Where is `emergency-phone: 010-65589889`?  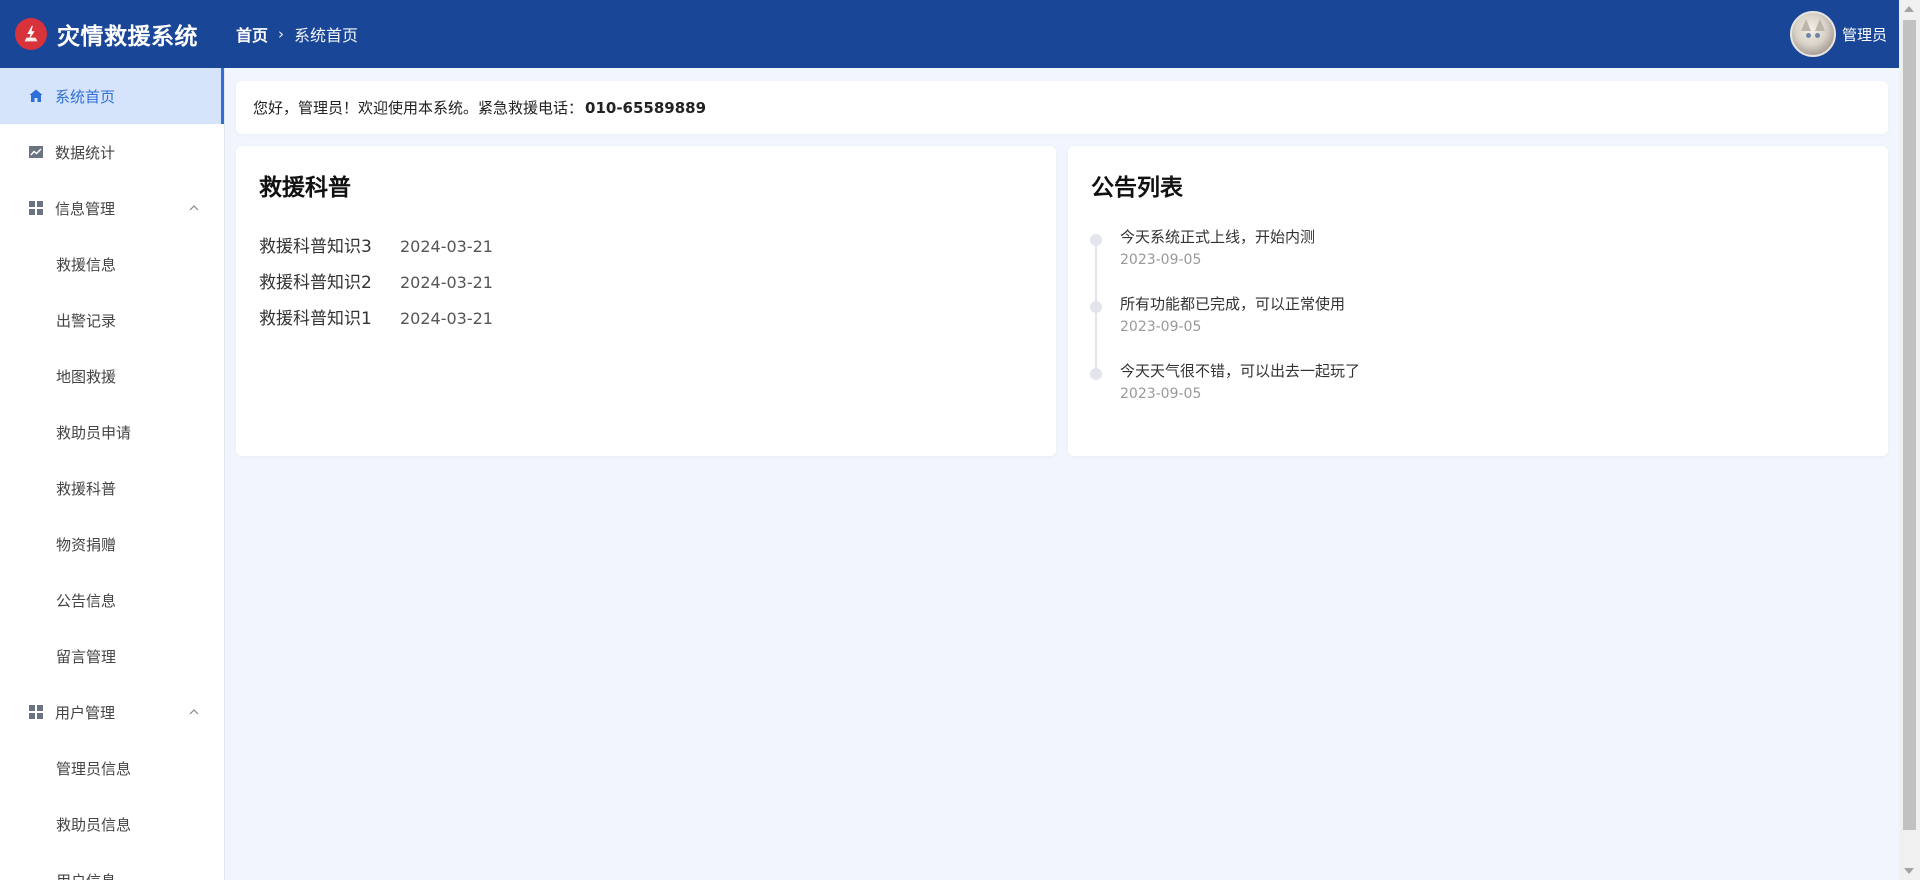 emergency-phone: 010-65589889 is located at coordinates (646, 107).